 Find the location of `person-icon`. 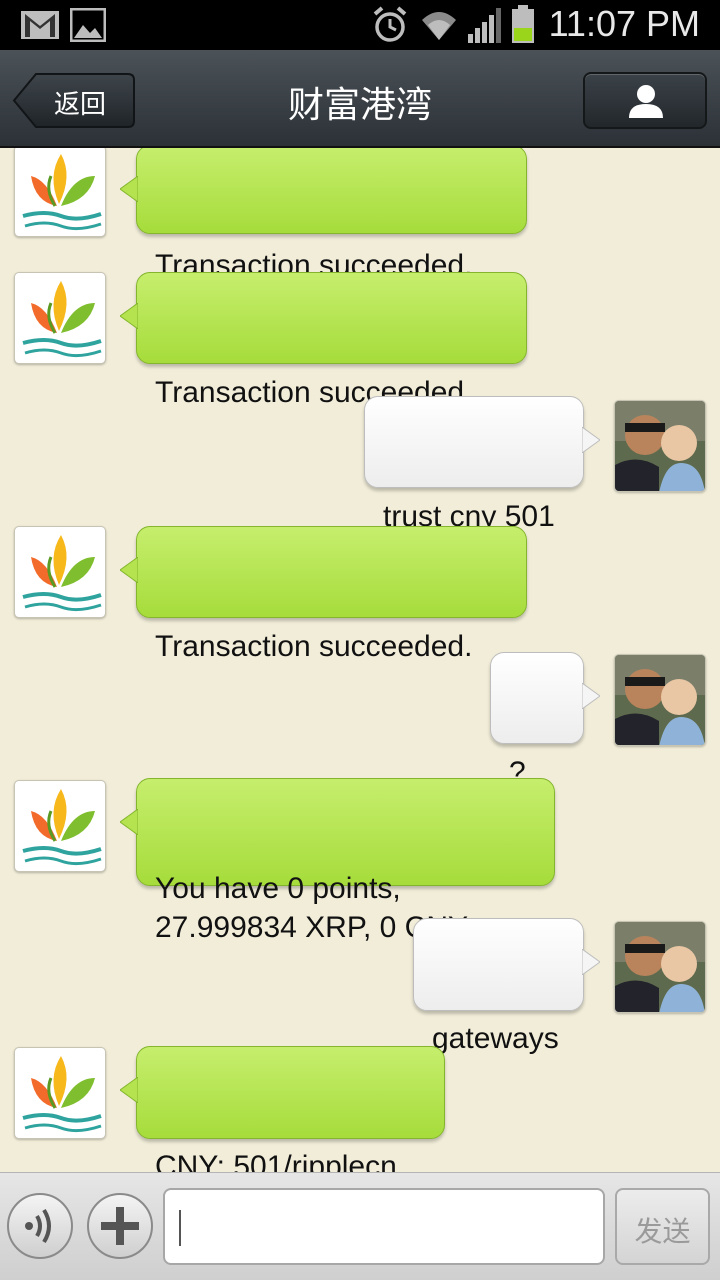

person-icon is located at coordinates (646, 101).